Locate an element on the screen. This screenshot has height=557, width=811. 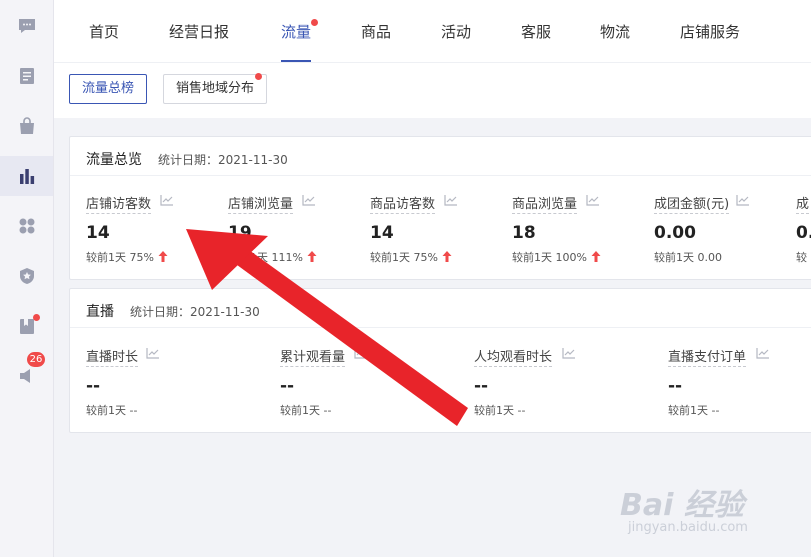
tab-logistics: 物流 is located at coordinates (615, 31).